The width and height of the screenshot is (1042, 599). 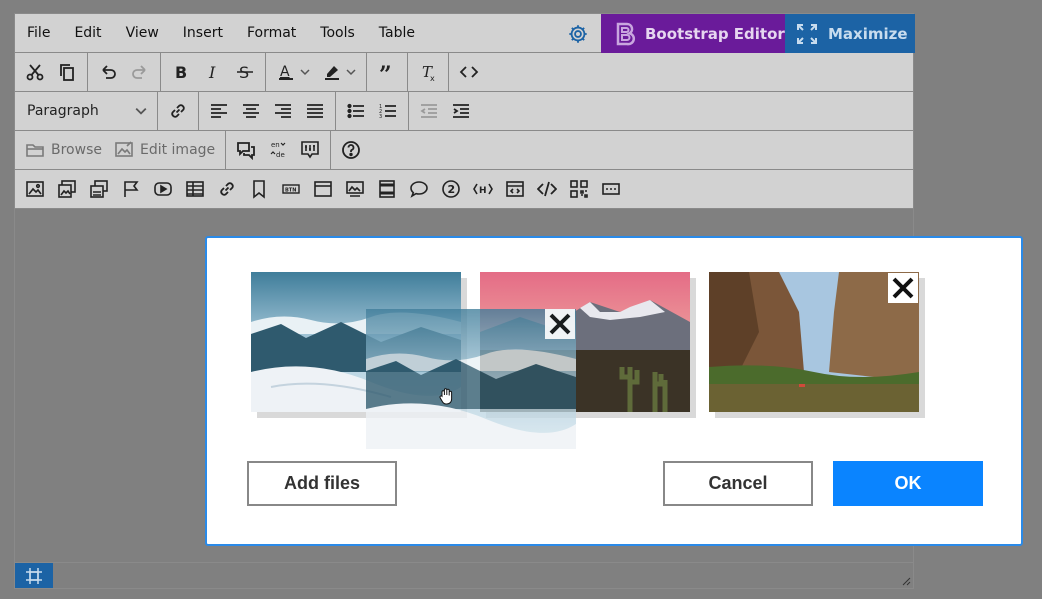 I want to click on browse-label: Browse, so click(x=76, y=150).